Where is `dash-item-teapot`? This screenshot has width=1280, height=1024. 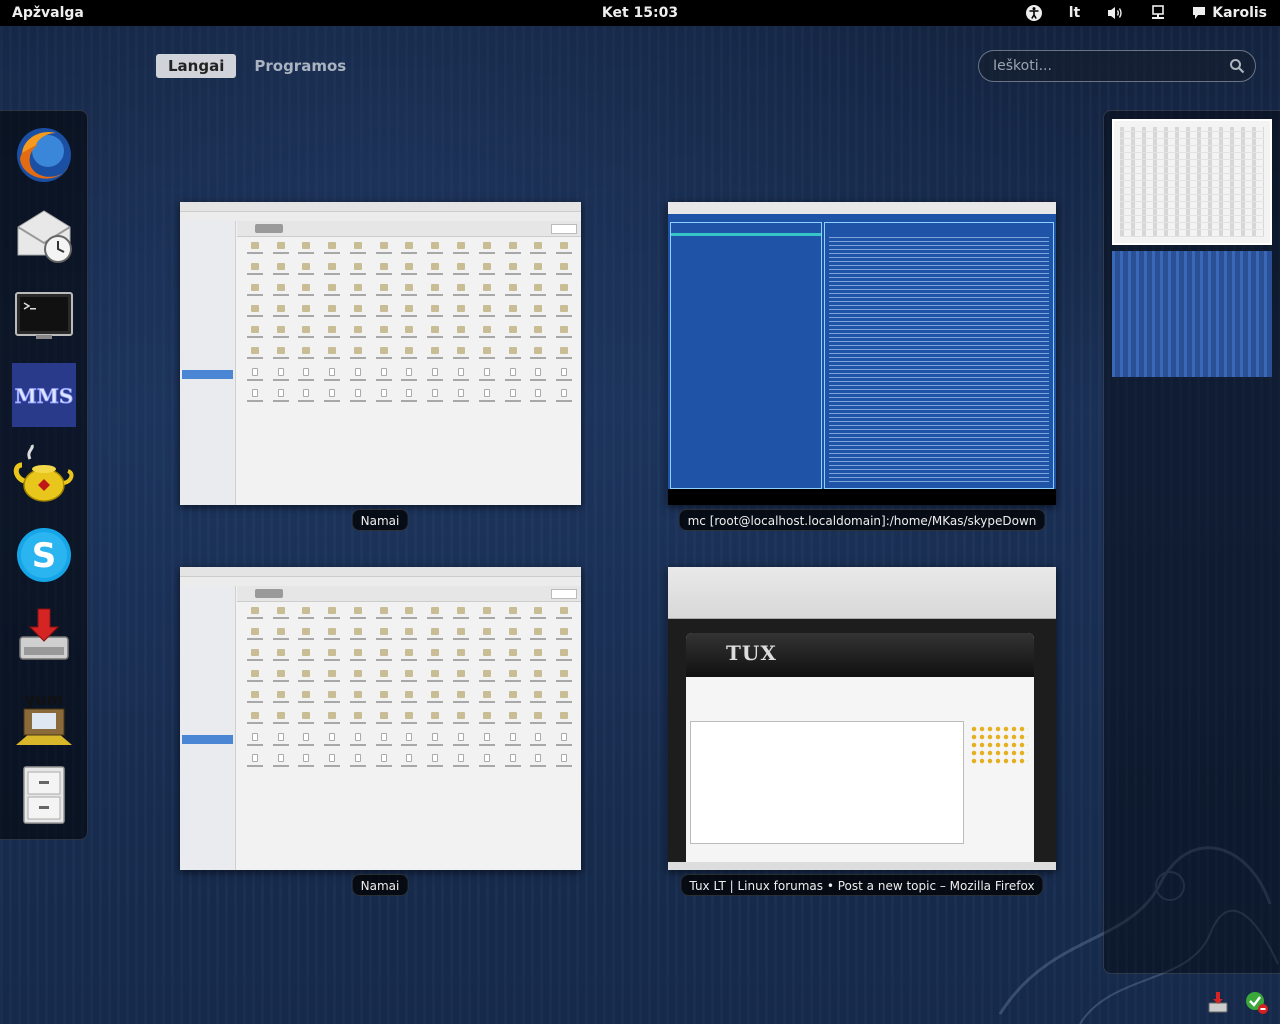
dash-item-teapot is located at coordinates (44, 475).